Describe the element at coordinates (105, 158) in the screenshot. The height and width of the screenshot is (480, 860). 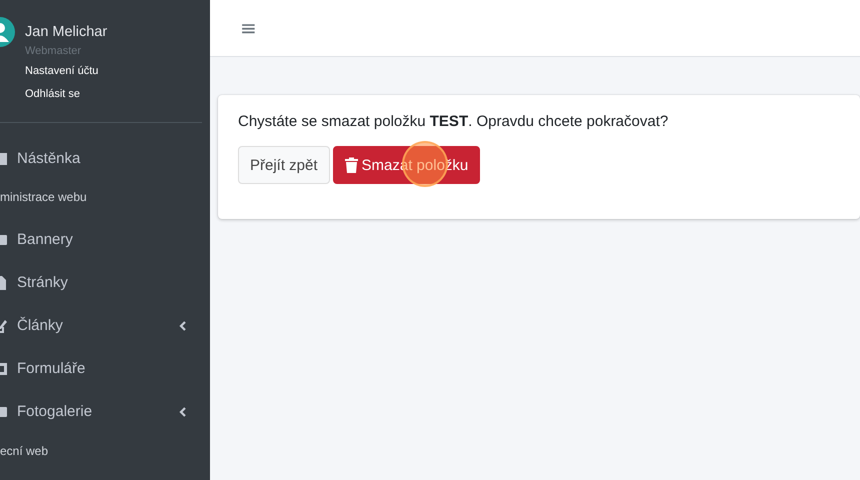
I see `menu-item: Nástěnka` at that location.